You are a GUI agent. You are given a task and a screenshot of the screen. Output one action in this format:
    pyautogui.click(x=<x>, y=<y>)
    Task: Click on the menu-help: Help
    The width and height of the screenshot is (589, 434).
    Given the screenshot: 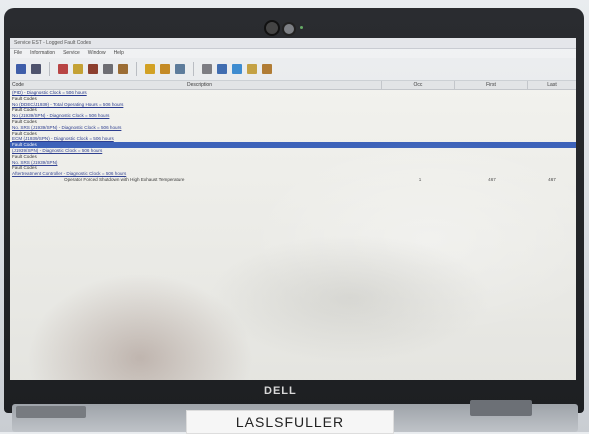 What is the action you would take?
    pyautogui.click(x=119, y=53)
    